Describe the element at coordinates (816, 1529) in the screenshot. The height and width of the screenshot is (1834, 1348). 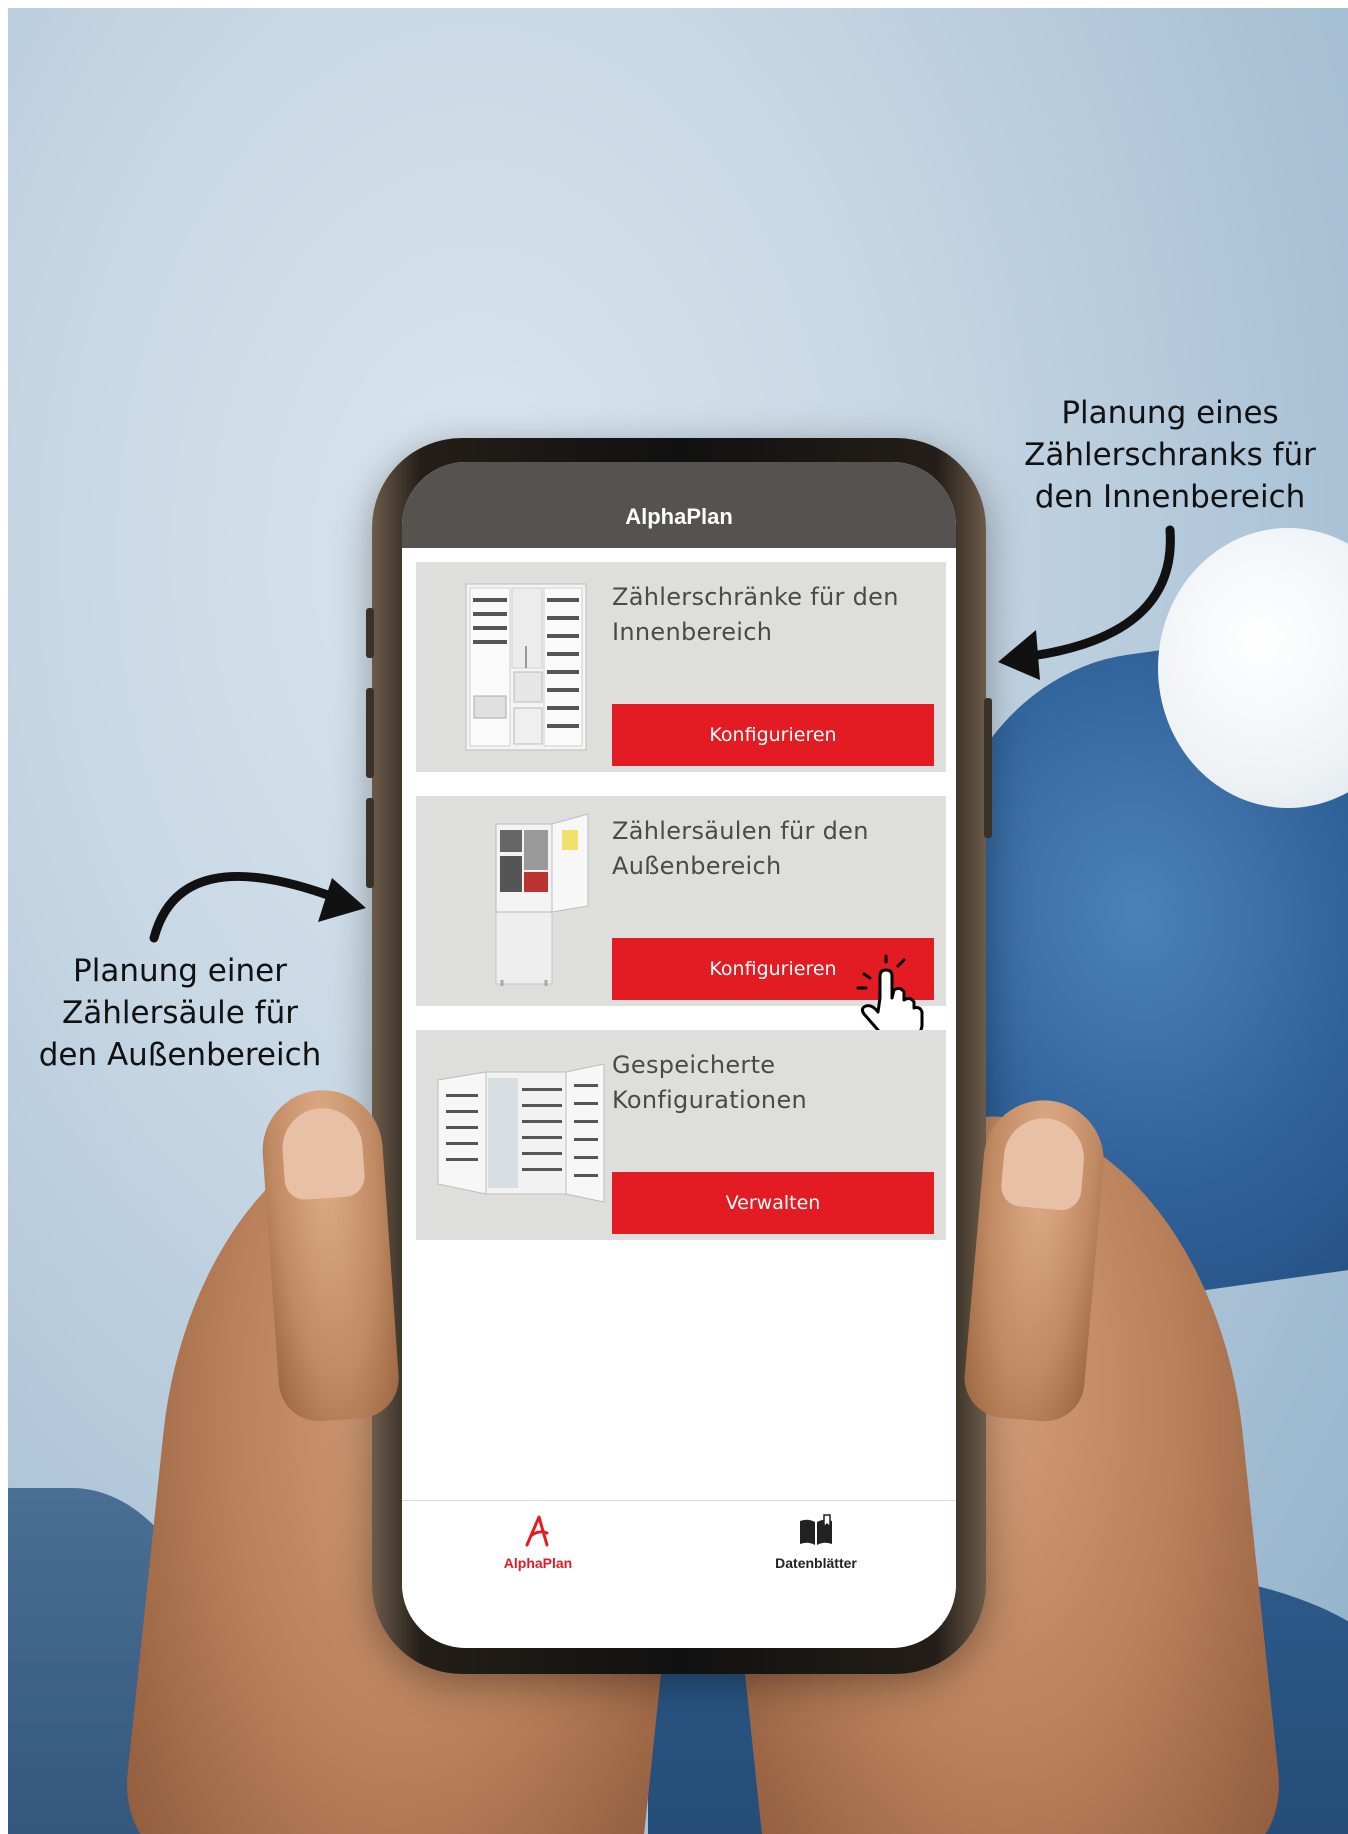
I see `open-book-icon` at that location.